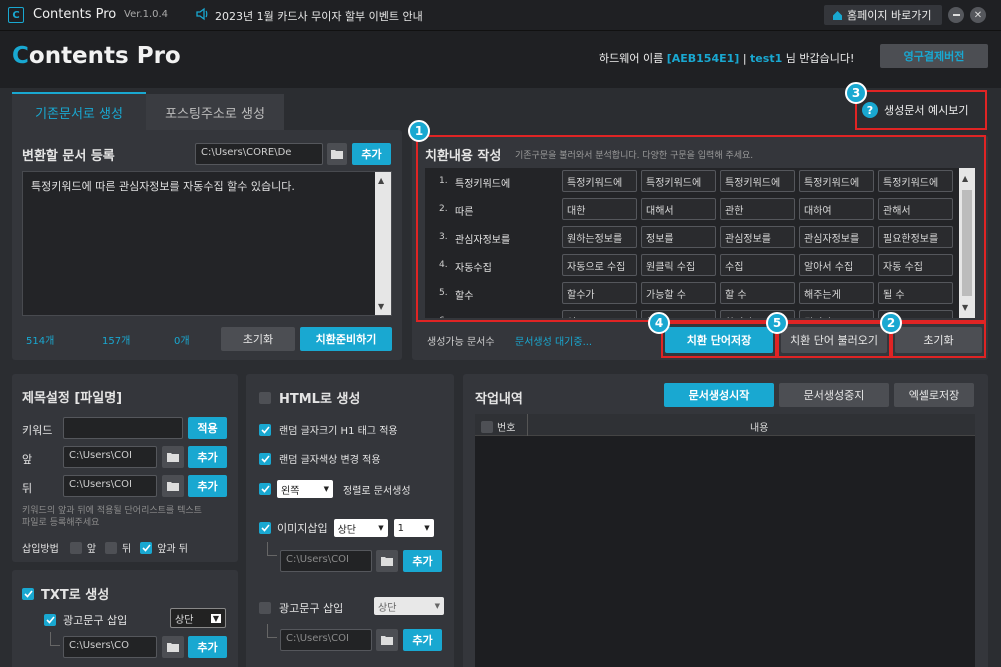 The image size is (1001, 667). Describe the element at coordinates (110, 647) in the screenshot. I see `txt-path-input: C:\Users\CO` at that location.